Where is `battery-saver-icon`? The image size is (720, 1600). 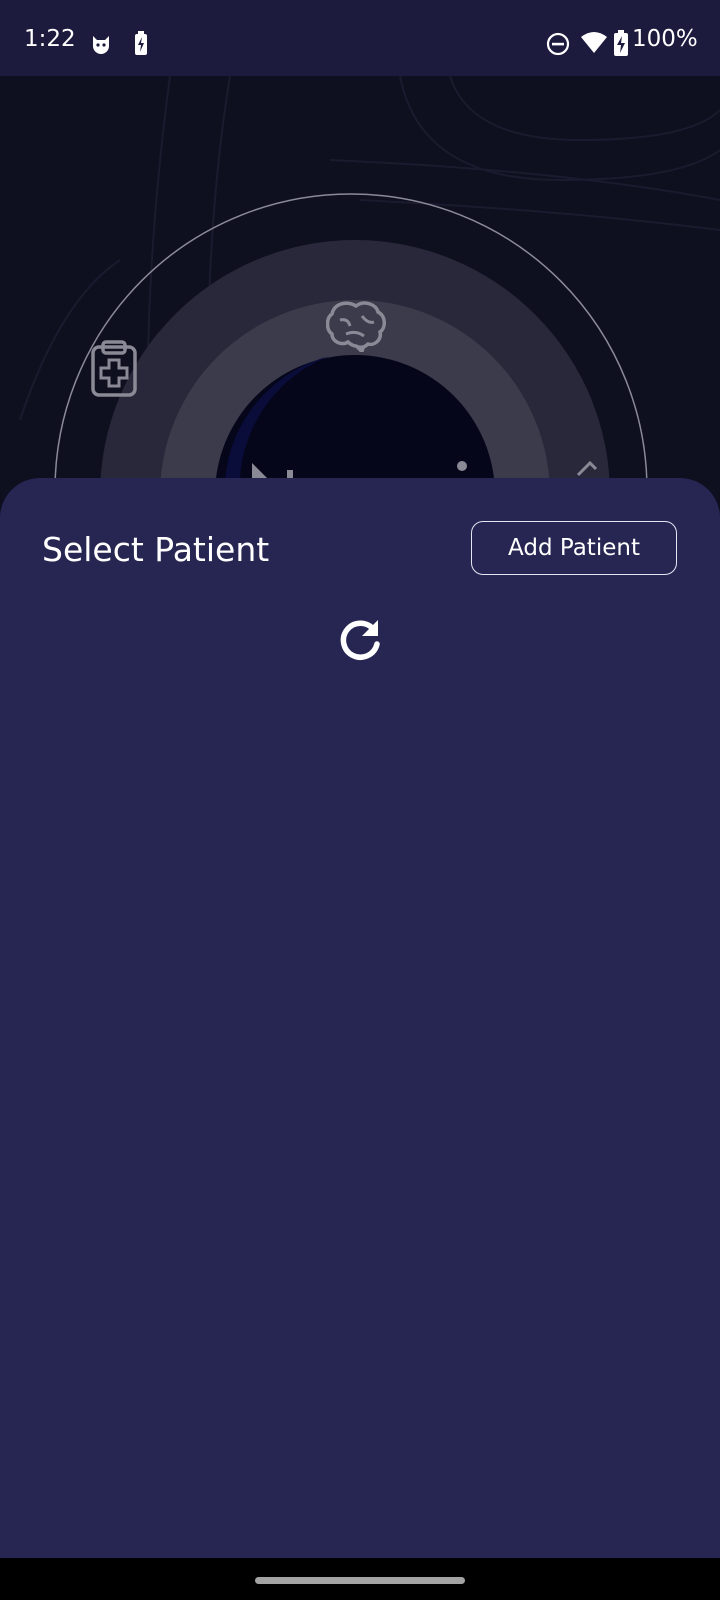
battery-saver-icon is located at coordinates (141, 43).